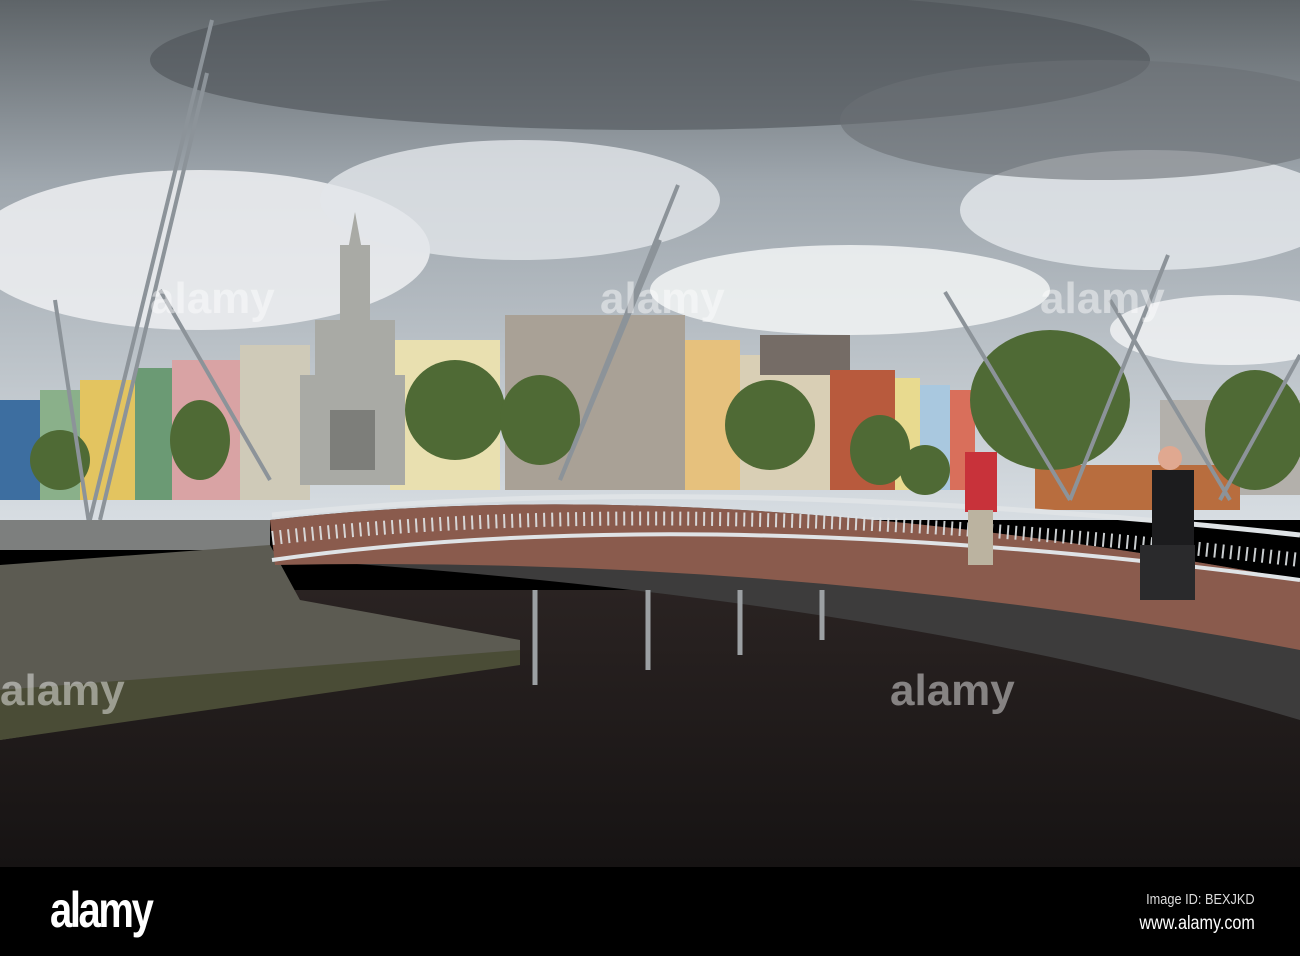  What do you see at coordinates (650, 911) in the screenshot?
I see `footer-bar: alamy Image ID: BEXJKD www.alamy.com` at bounding box center [650, 911].